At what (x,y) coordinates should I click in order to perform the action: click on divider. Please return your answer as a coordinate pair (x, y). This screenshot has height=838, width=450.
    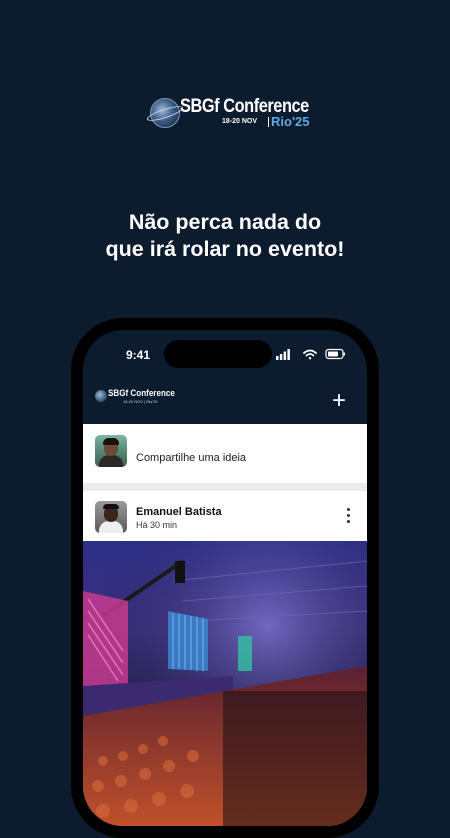
    Looking at the image, I should click on (225, 487).